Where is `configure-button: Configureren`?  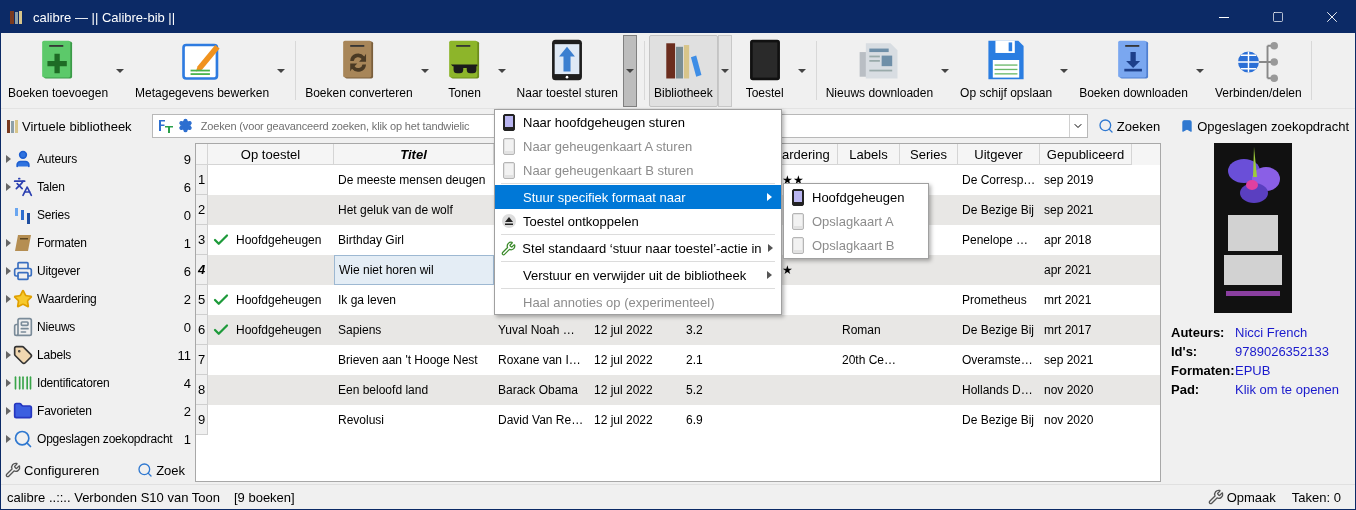
configure-button: Configureren is located at coordinates (52, 470).